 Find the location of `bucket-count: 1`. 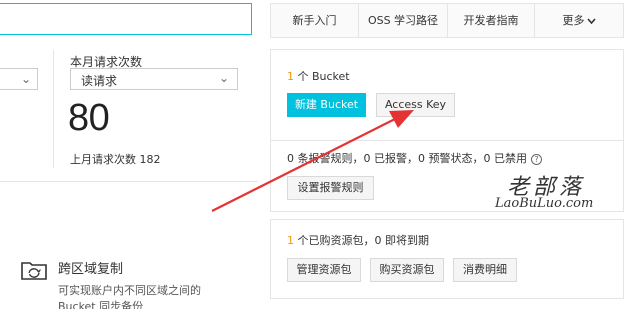

bucket-count: 1 is located at coordinates (290, 76).